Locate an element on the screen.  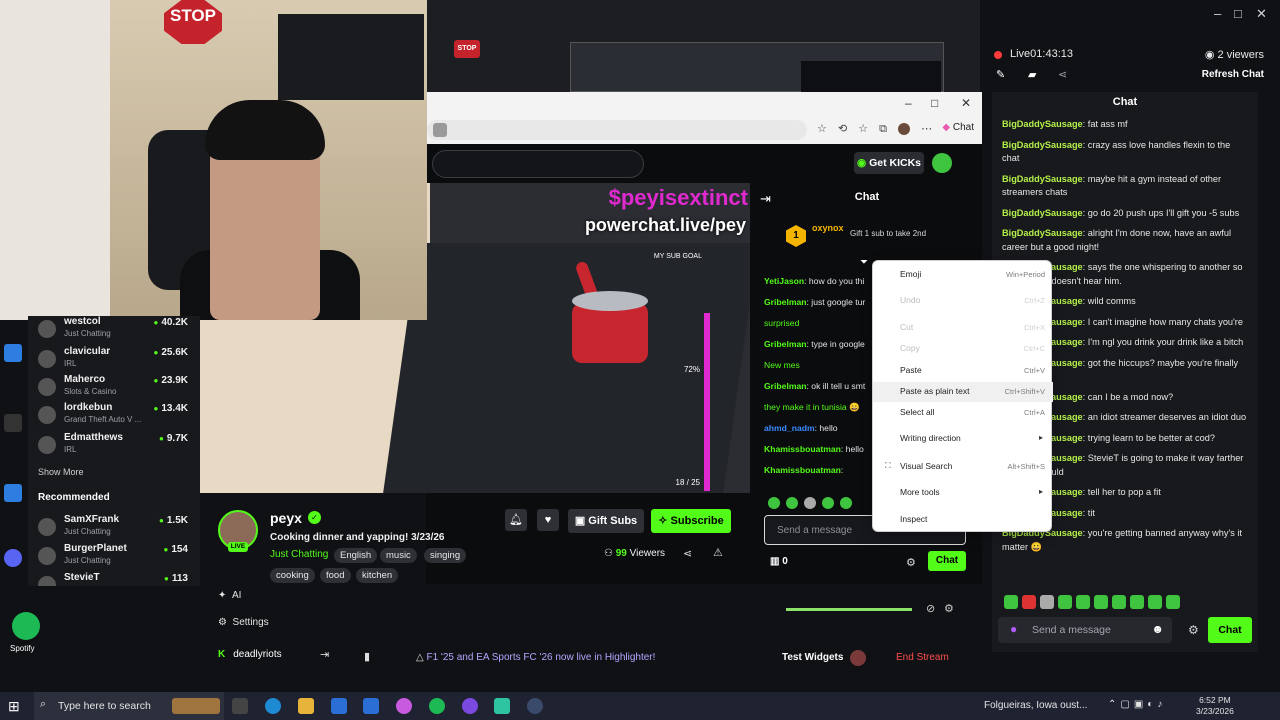
chat-username: Gribelman is located at coordinates (785, 386).